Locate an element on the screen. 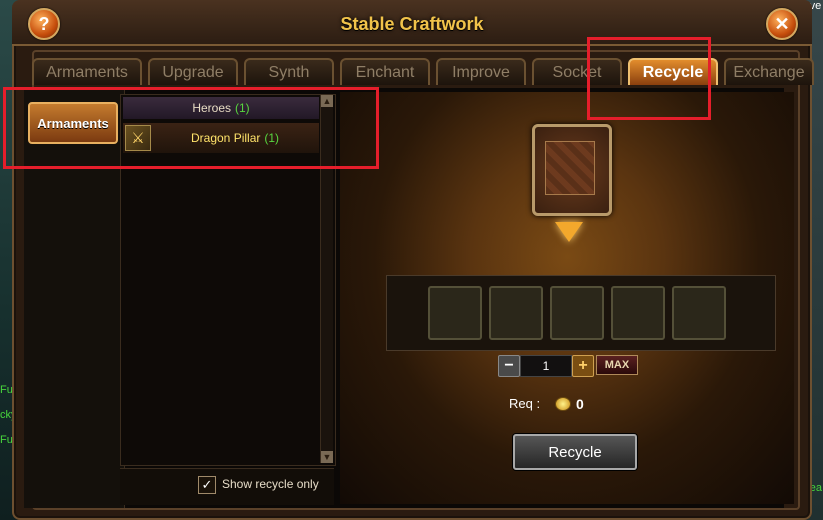 The width and height of the screenshot is (823, 520). quantity-plus-button: + is located at coordinates (583, 366).